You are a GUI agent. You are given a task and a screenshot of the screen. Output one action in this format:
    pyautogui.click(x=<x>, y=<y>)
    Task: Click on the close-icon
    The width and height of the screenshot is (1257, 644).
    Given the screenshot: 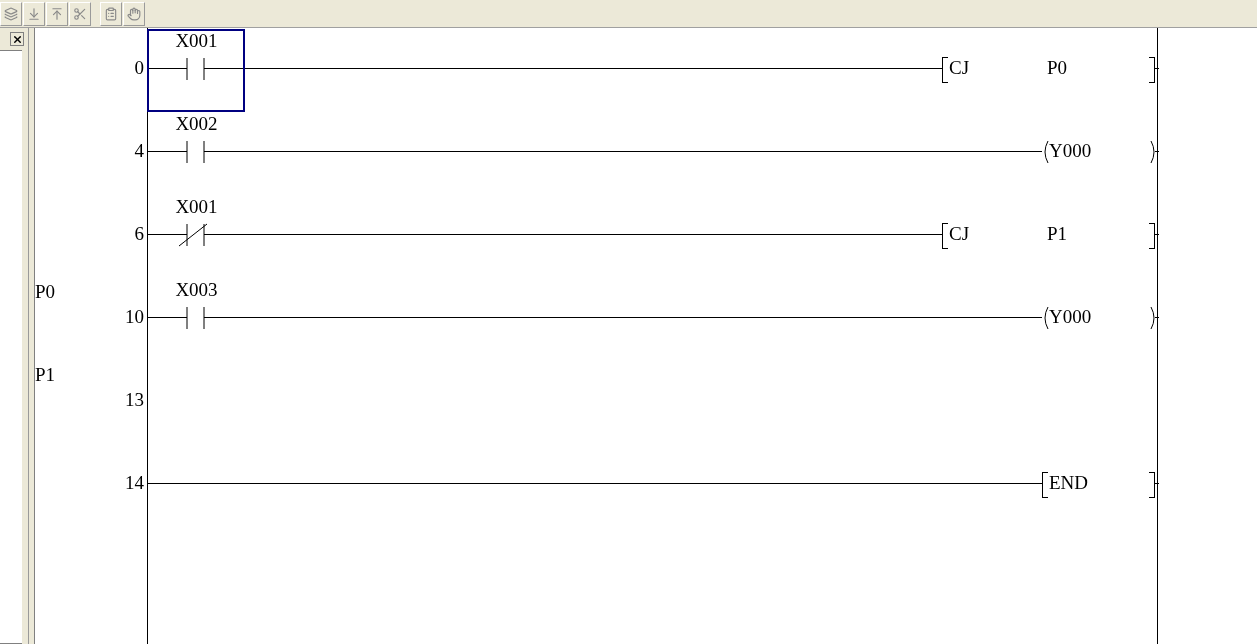 What is the action you would take?
    pyautogui.click(x=17, y=39)
    